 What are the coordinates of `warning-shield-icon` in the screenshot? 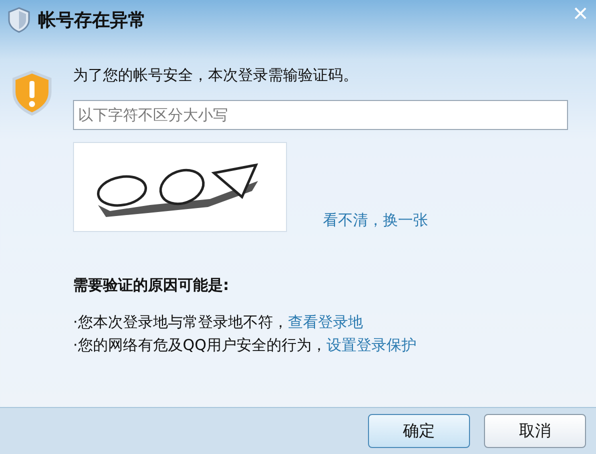 It's located at (32, 93).